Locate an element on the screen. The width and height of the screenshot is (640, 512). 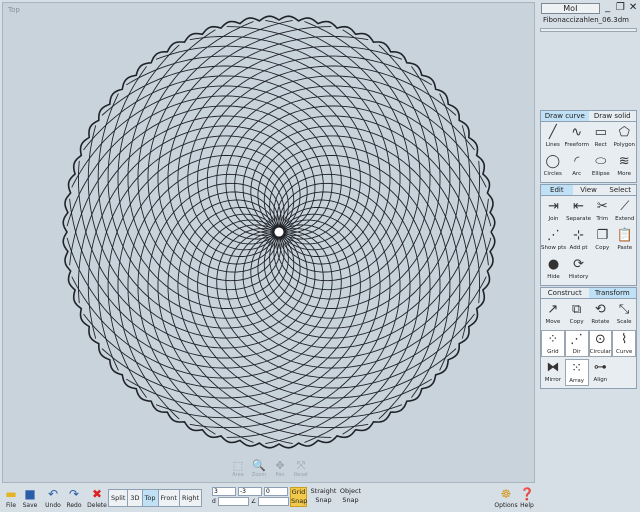
add-pt-command-button: ⊹ Add pt is located at coordinates (578, 240).